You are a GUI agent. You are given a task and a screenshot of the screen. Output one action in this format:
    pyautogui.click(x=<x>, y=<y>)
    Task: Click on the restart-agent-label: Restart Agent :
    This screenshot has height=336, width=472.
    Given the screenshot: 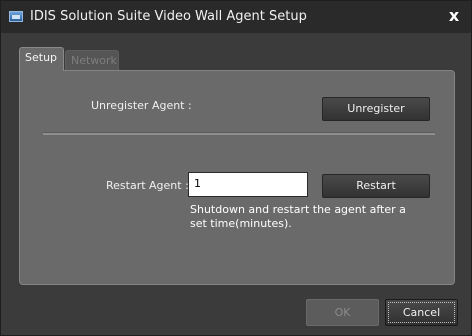 What is the action you would take?
    pyautogui.click(x=147, y=185)
    